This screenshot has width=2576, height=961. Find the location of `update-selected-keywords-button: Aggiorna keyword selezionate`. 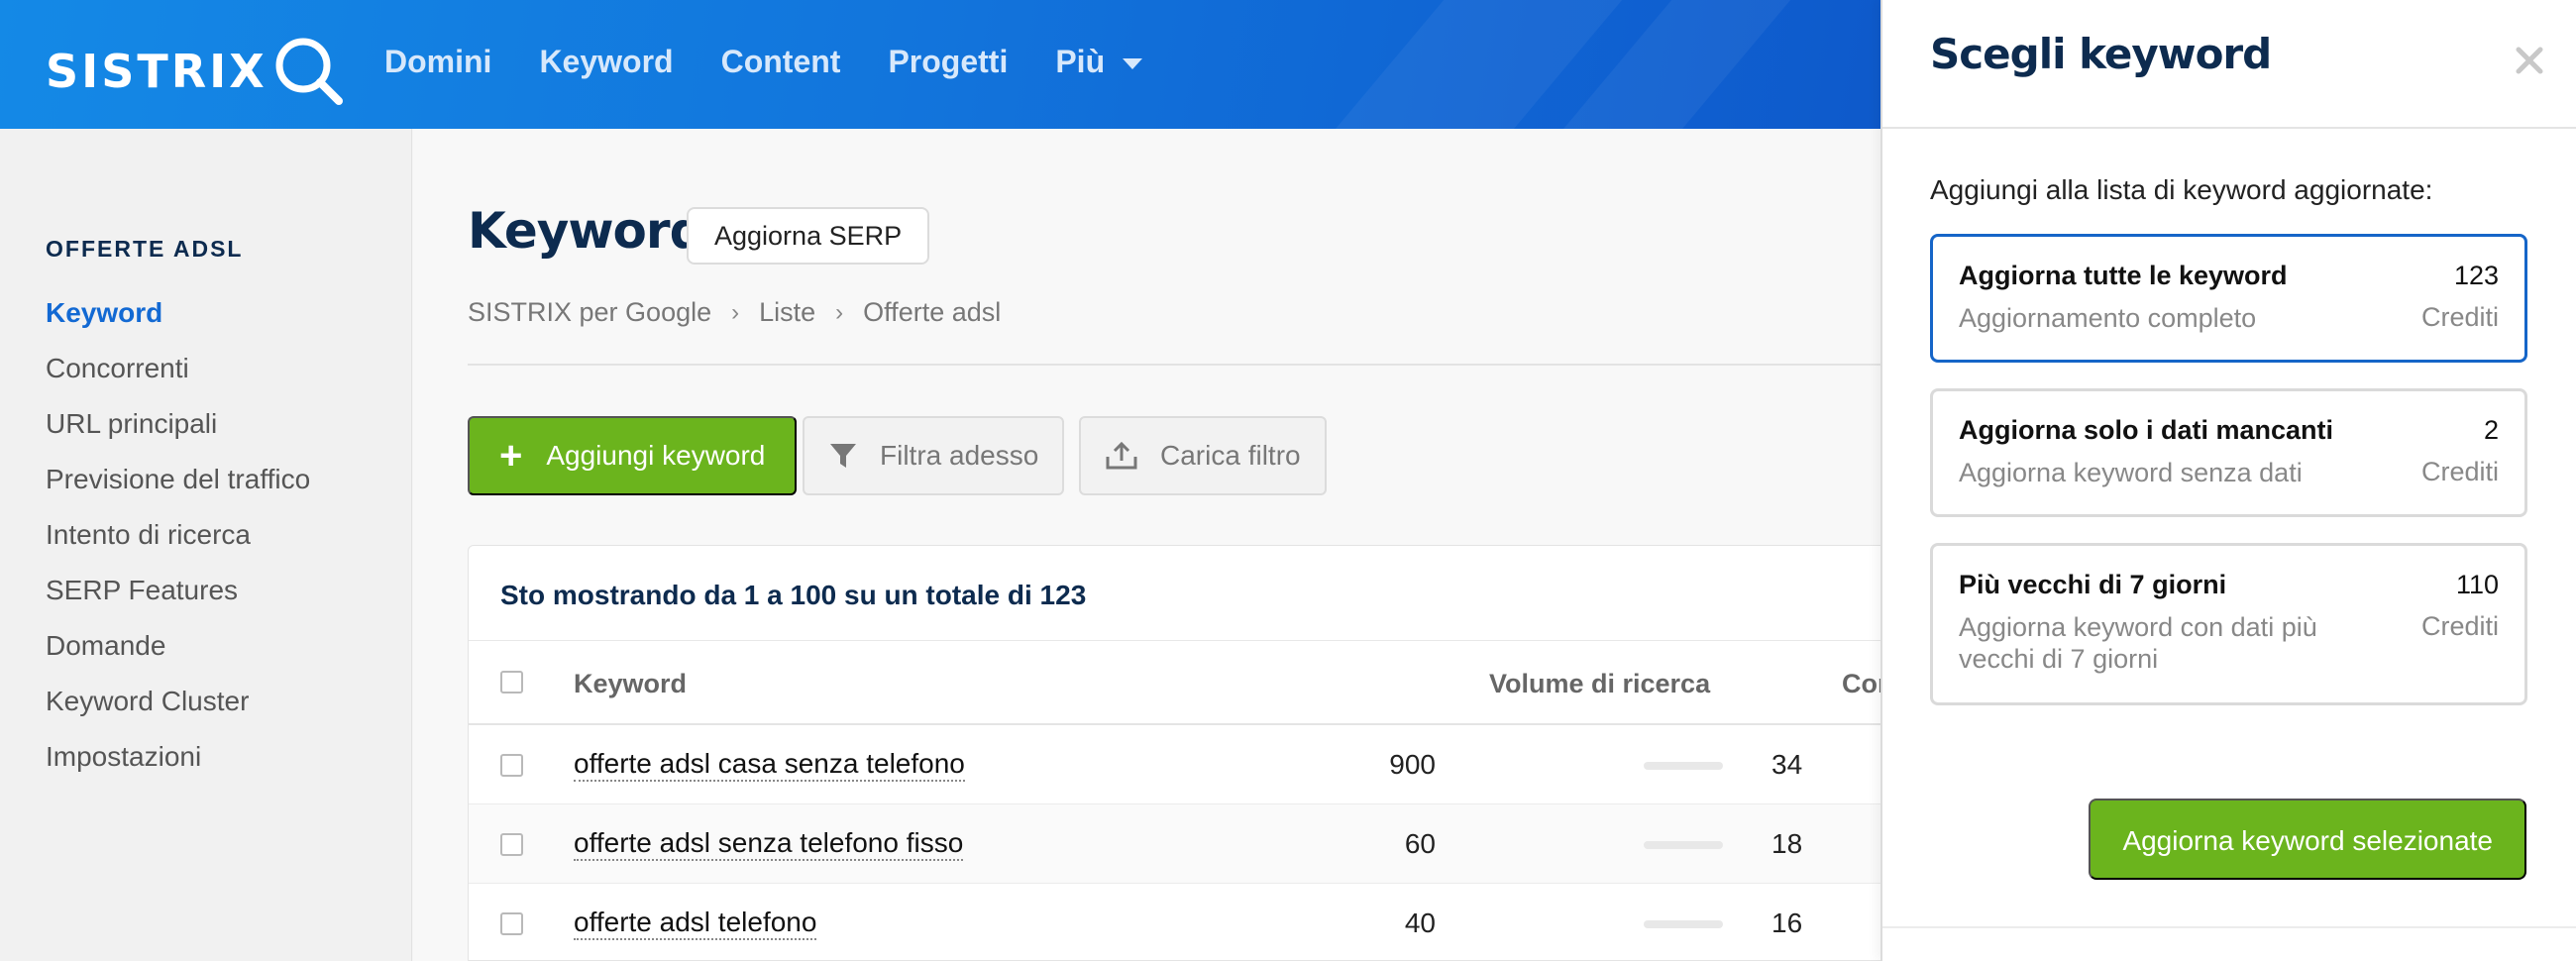

update-selected-keywords-button: Aggiorna keyword selezionate is located at coordinates (2307, 840).